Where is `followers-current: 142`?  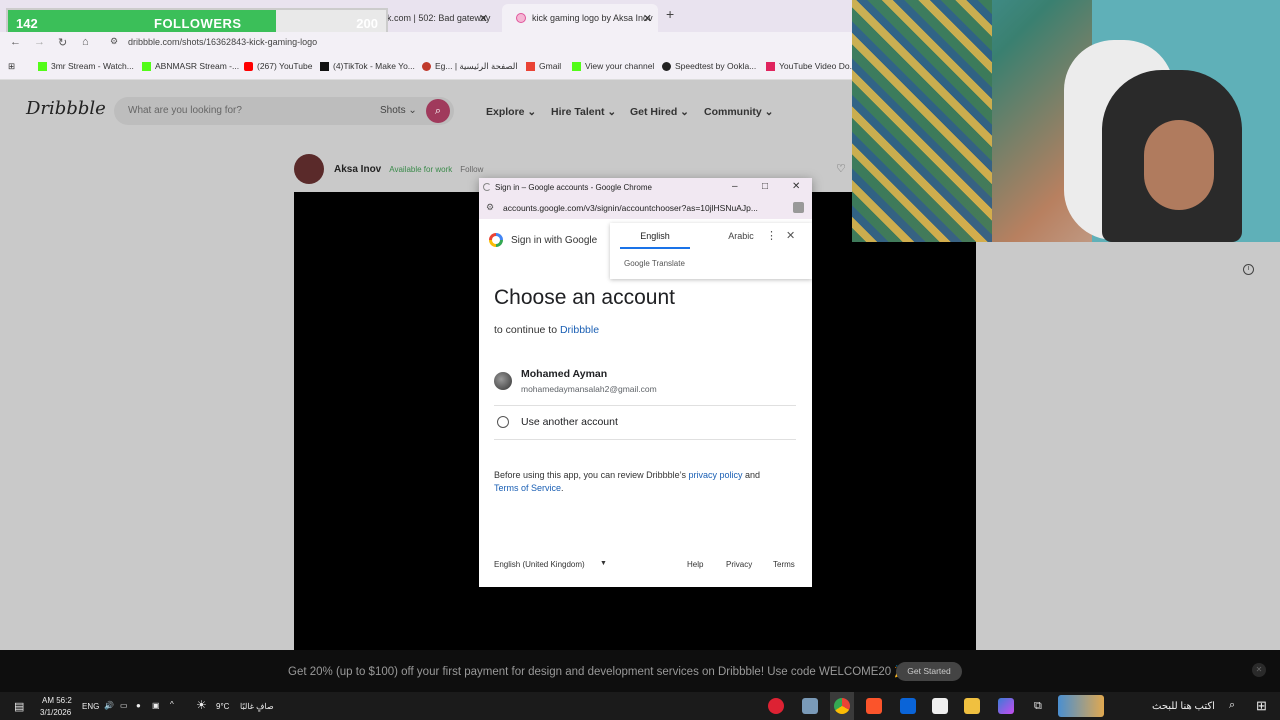
followers-current: 142 is located at coordinates (27, 23).